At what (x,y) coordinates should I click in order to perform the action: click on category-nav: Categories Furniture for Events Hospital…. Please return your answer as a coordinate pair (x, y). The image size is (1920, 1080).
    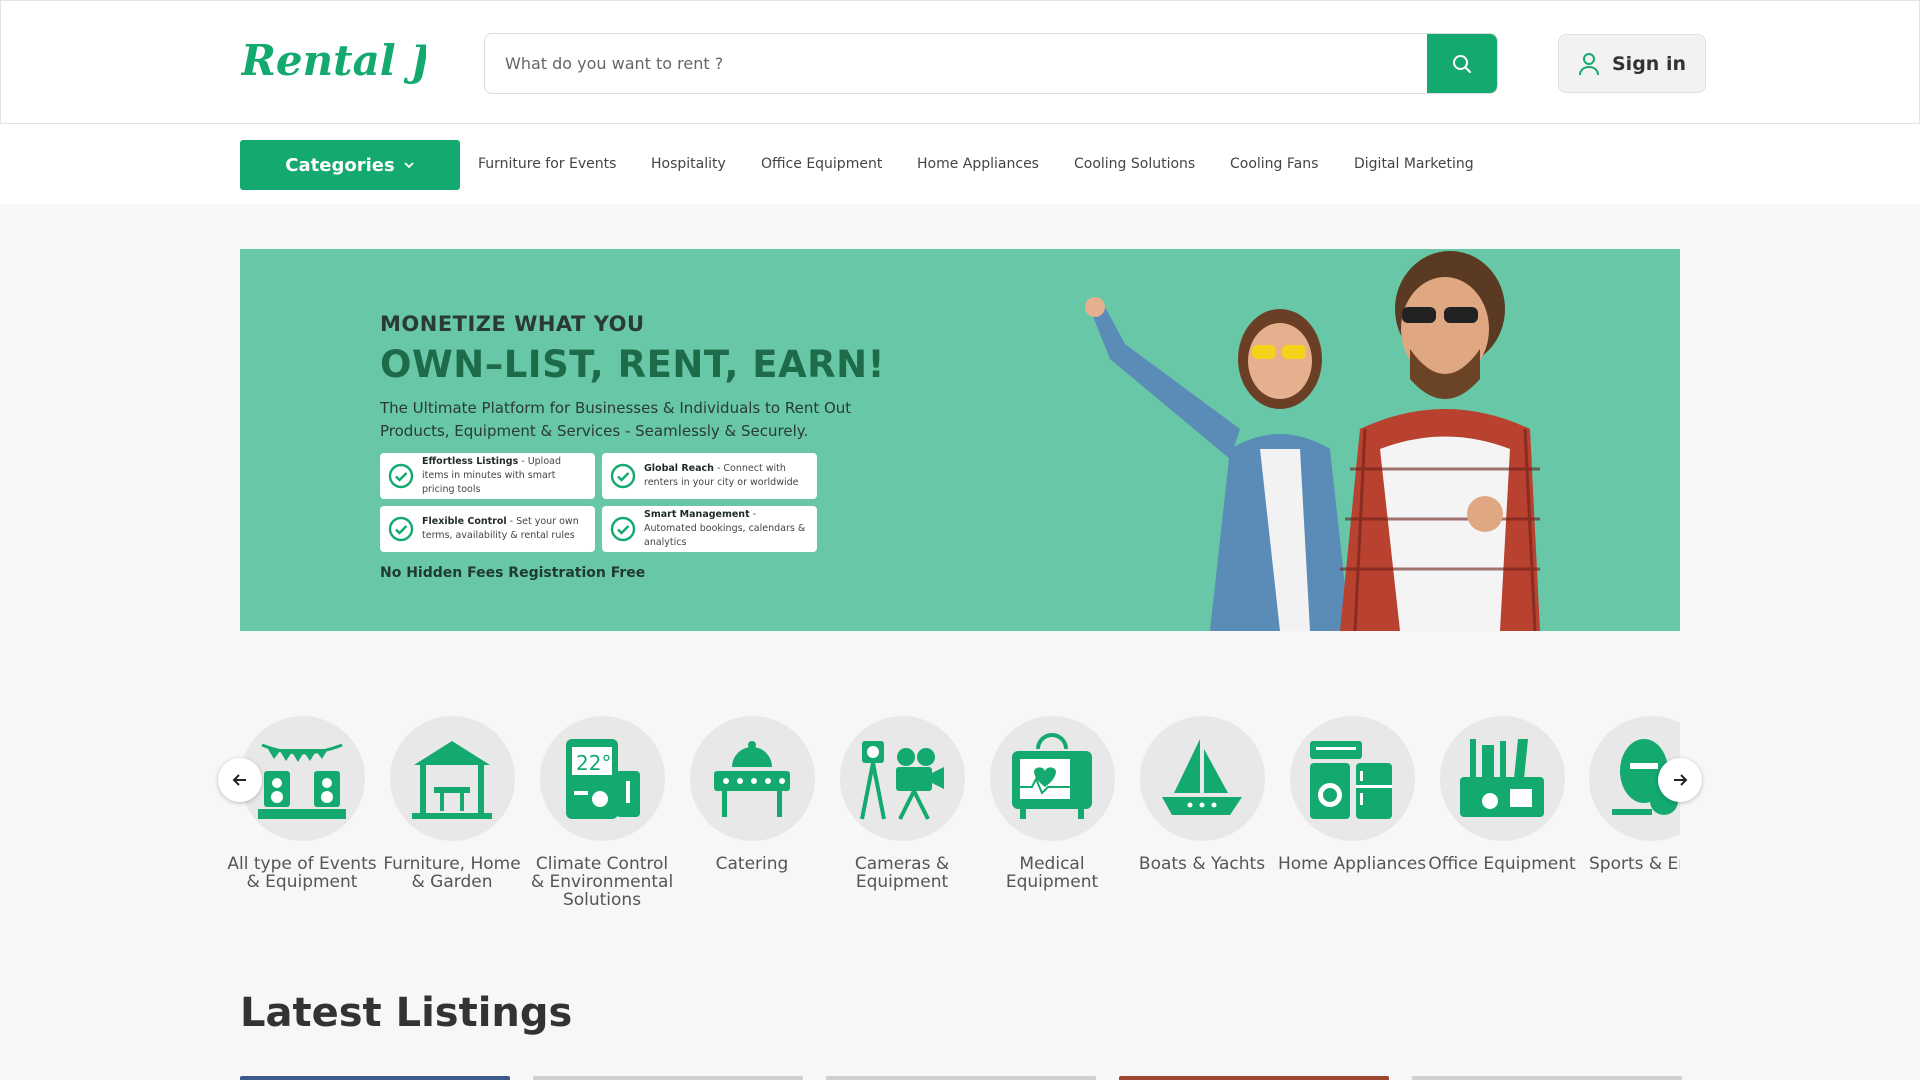
    Looking at the image, I should click on (960, 164).